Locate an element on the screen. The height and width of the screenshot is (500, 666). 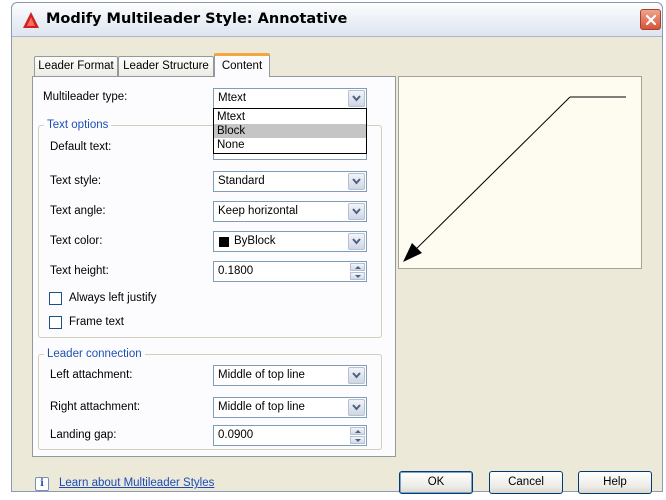
dropdown-option-mtext: Mtext is located at coordinates (290, 117).